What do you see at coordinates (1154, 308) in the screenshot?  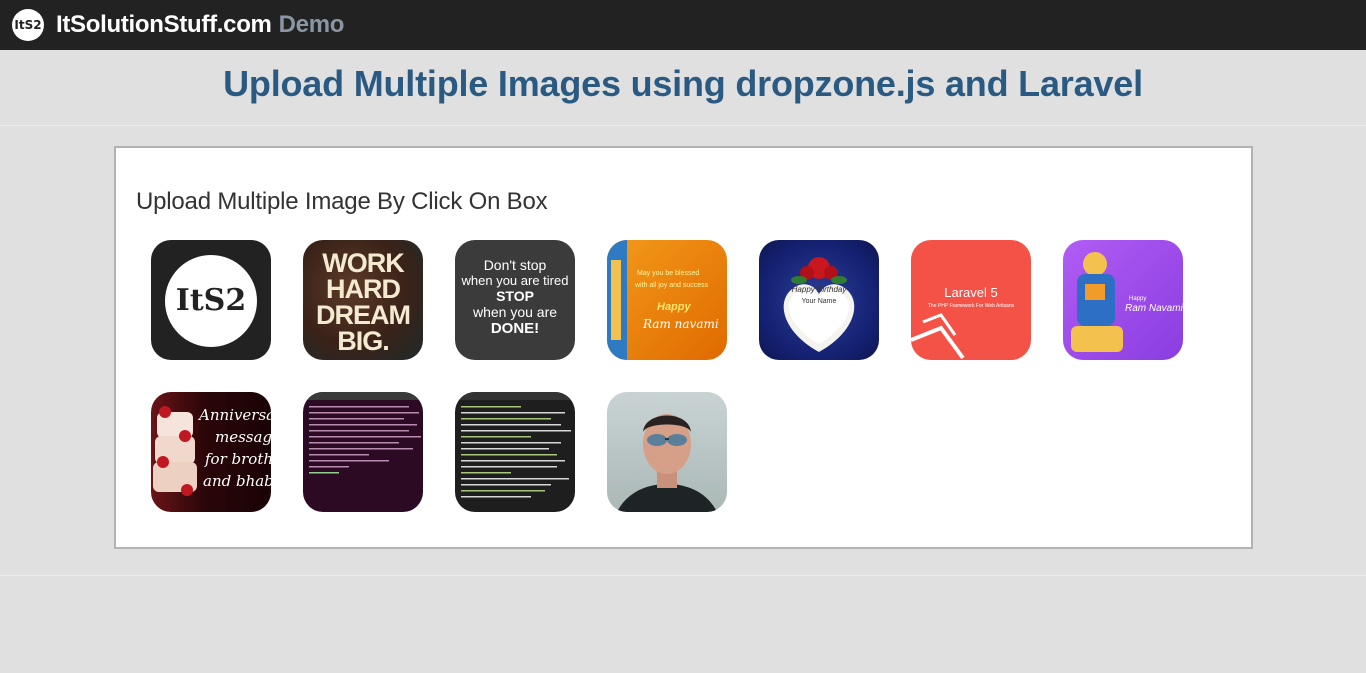 I see `ram-purple-line2: Ram Navami` at bounding box center [1154, 308].